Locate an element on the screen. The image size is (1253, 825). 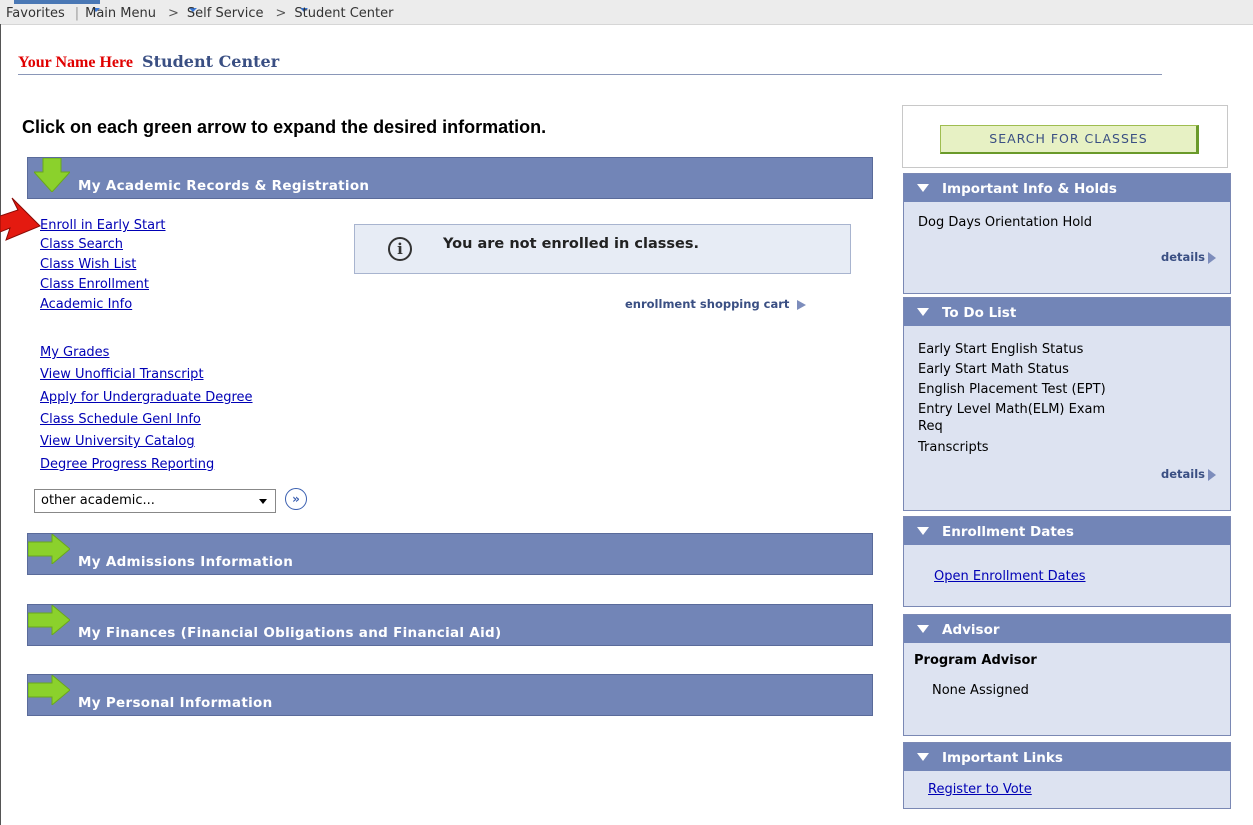
main-menu: Main Menu is located at coordinates (141, 16).